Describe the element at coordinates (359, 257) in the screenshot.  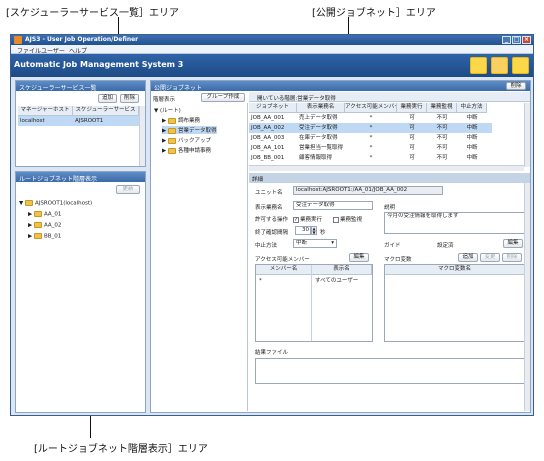
I see `access-edit-button: 編集` at that location.